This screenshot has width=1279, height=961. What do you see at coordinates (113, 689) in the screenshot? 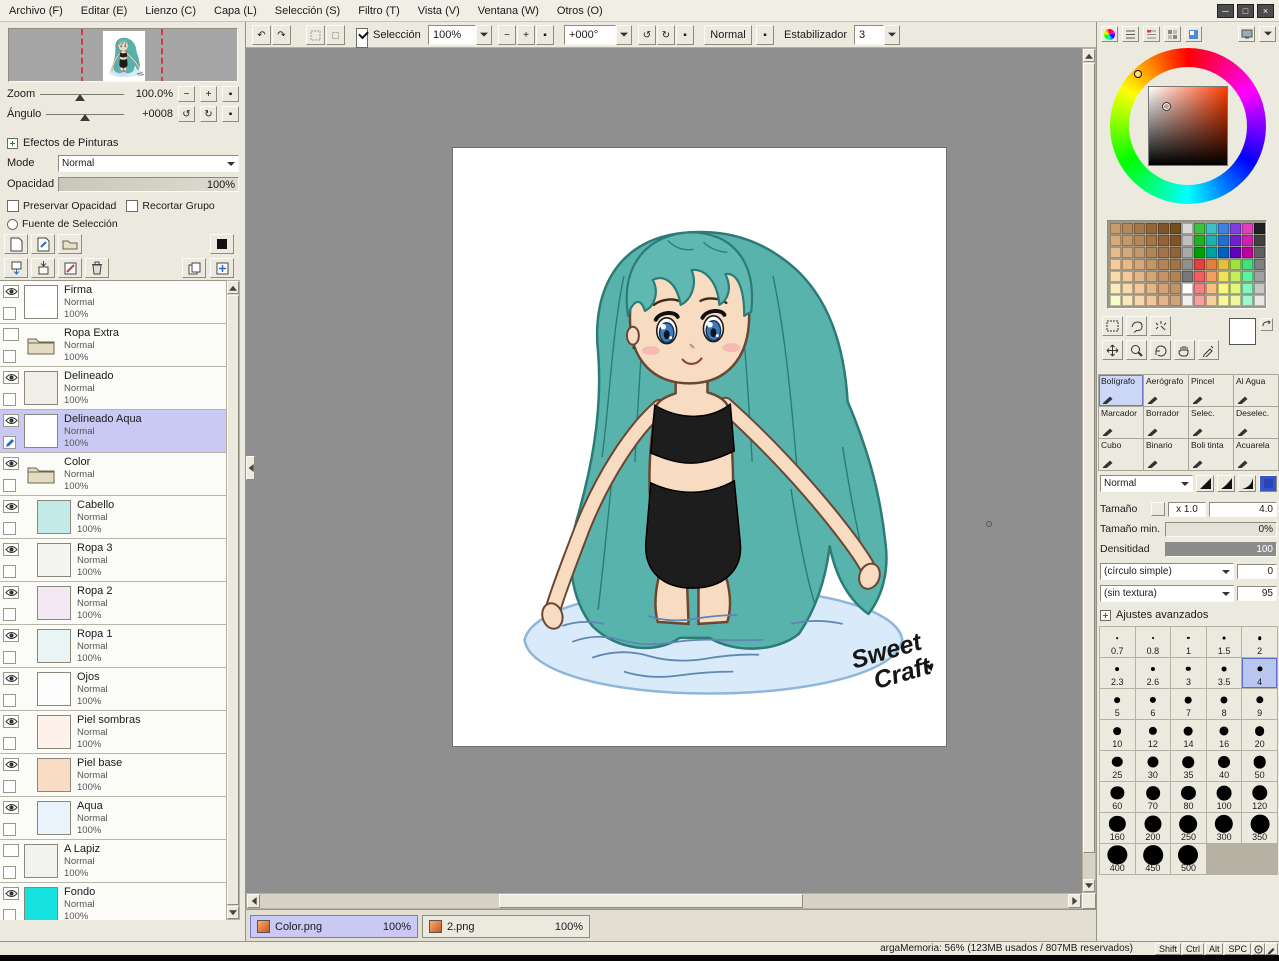
I see `layer-row-ojos: Ojos Normal 100%` at bounding box center [113, 689].